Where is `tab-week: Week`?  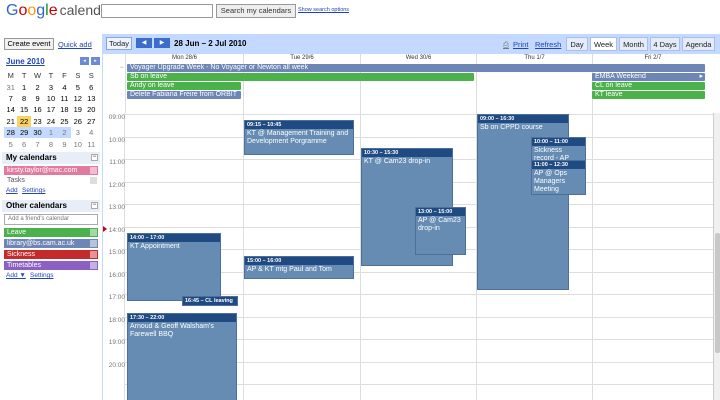
tab-week: Week is located at coordinates (603, 44).